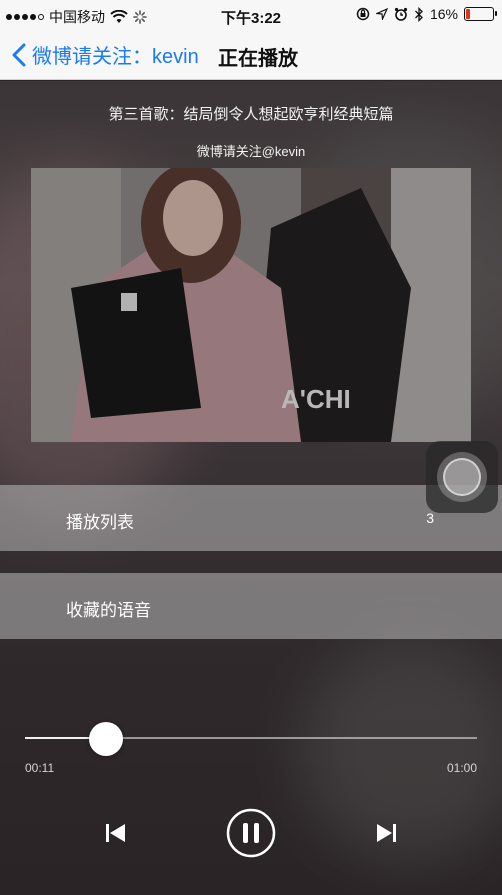 This screenshot has width=502, height=895. What do you see at coordinates (251, 15) in the screenshot?
I see `status-bar: 中国移动 下午3:22 16%` at bounding box center [251, 15].